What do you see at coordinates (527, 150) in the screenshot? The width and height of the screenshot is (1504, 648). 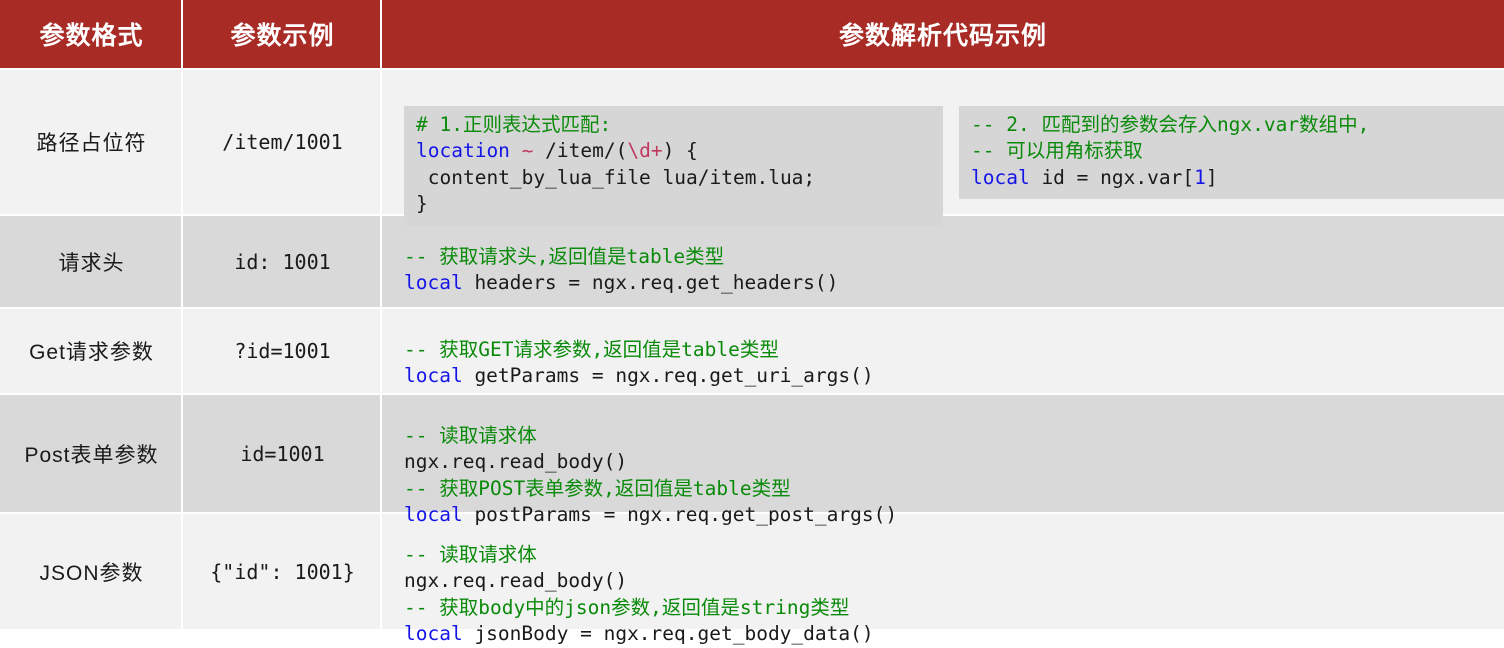 I see `code-operator: ~` at bounding box center [527, 150].